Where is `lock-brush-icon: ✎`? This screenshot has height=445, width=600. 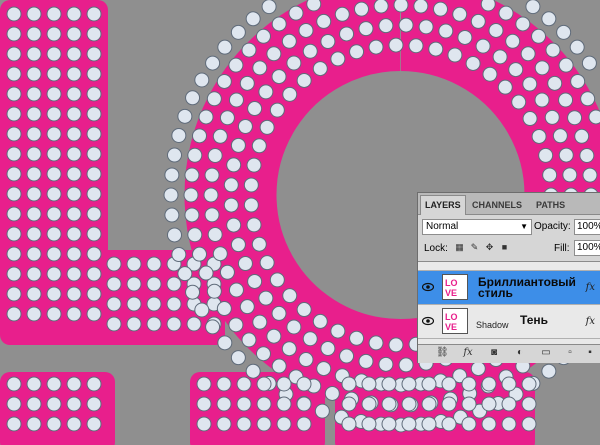
lock-brush-icon: ✎ is located at coordinates (474, 247).